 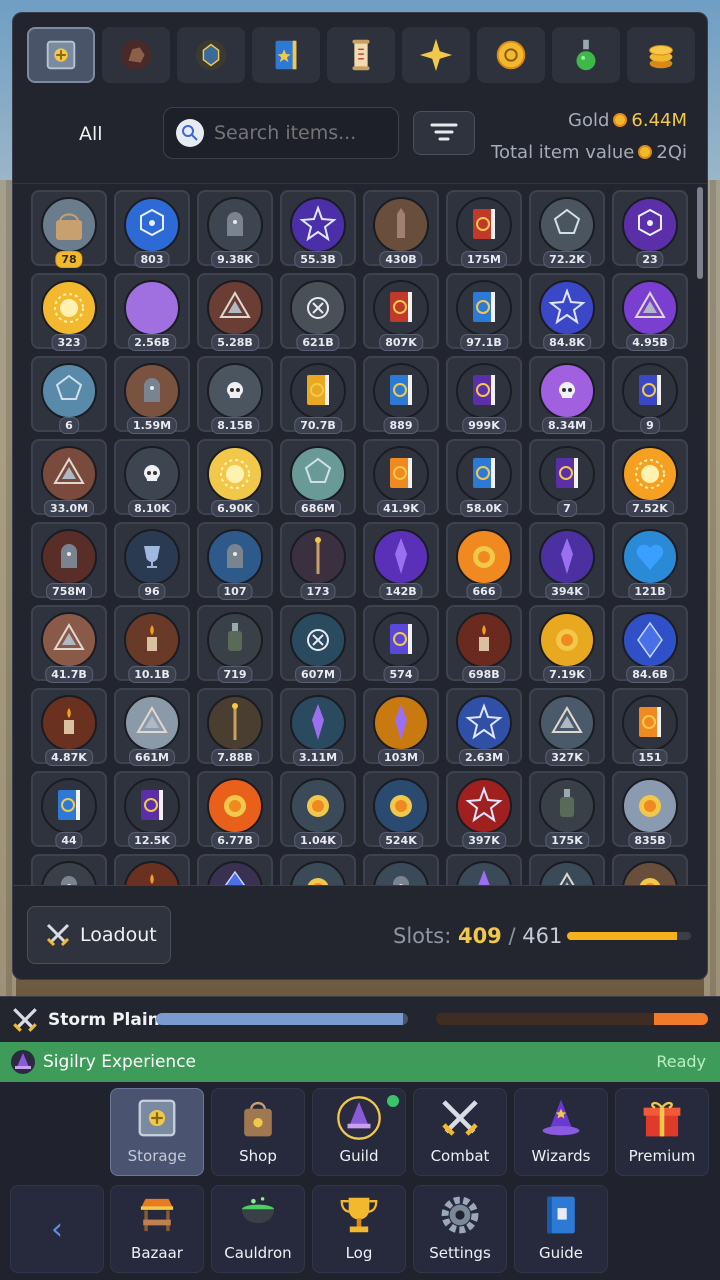 I want to click on item-slot: 5.28B, so click(x=235, y=312).